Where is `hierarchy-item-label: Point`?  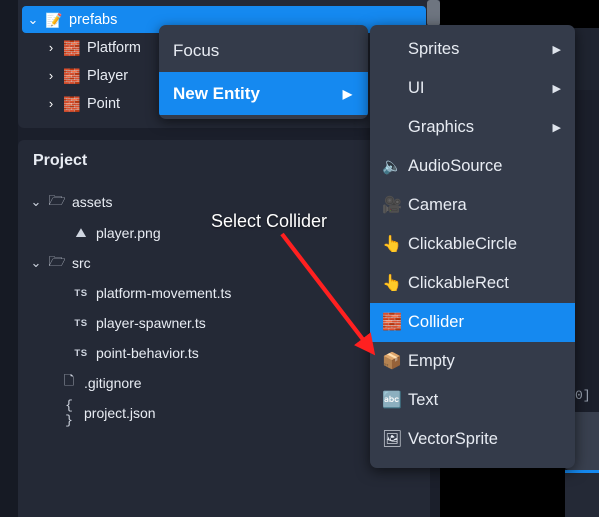
hierarchy-item-label: Point is located at coordinates (104, 103).